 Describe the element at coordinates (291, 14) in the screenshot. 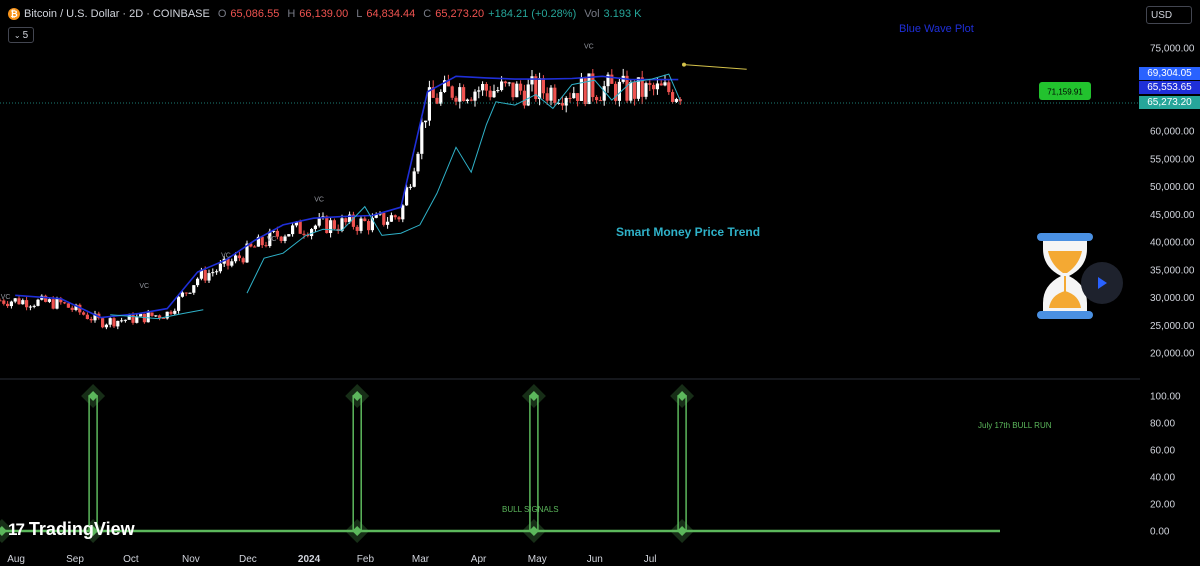

I see `high-label: H` at that location.